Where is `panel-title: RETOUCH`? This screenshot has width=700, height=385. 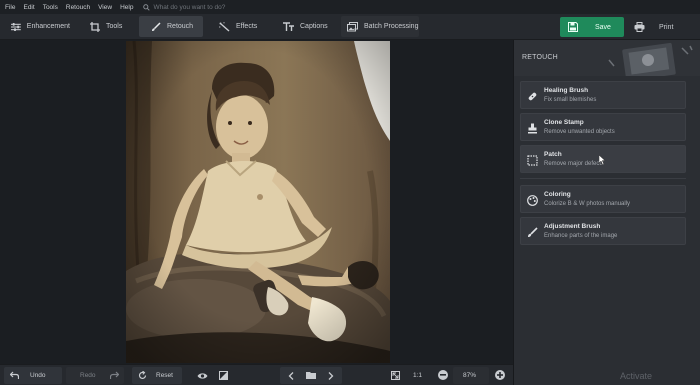
panel-title: RETOUCH is located at coordinates (540, 57).